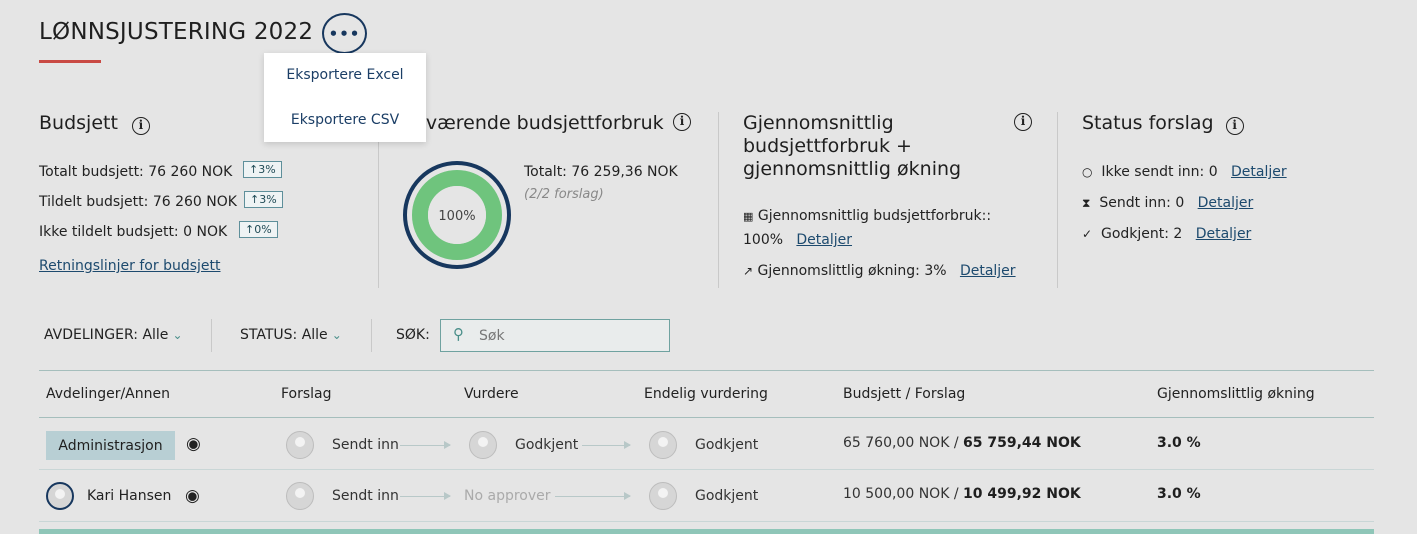 The height and width of the screenshot is (534, 1417). I want to click on status-heading: Status forslag i, so click(1163, 123).